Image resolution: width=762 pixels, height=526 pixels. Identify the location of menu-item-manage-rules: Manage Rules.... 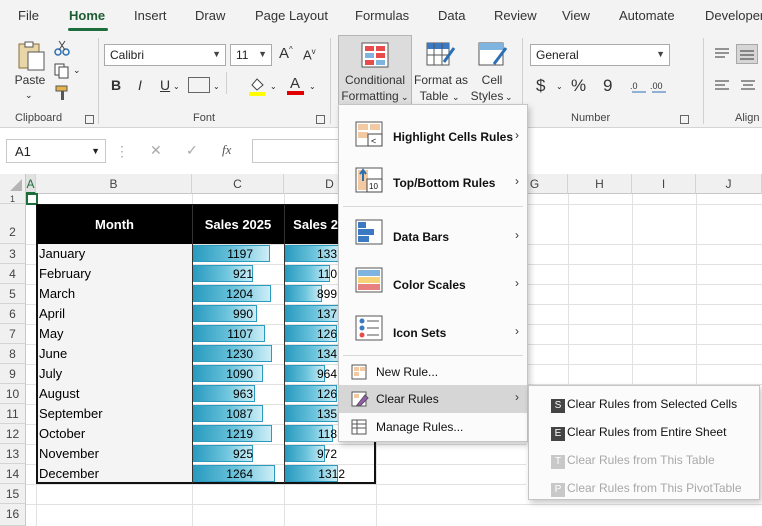
(433, 427).